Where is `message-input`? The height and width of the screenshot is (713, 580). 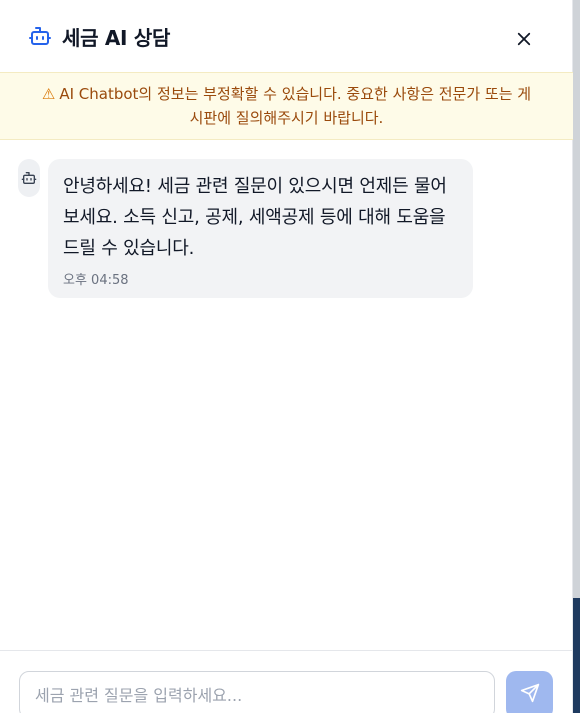
message-input is located at coordinates (257, 692).